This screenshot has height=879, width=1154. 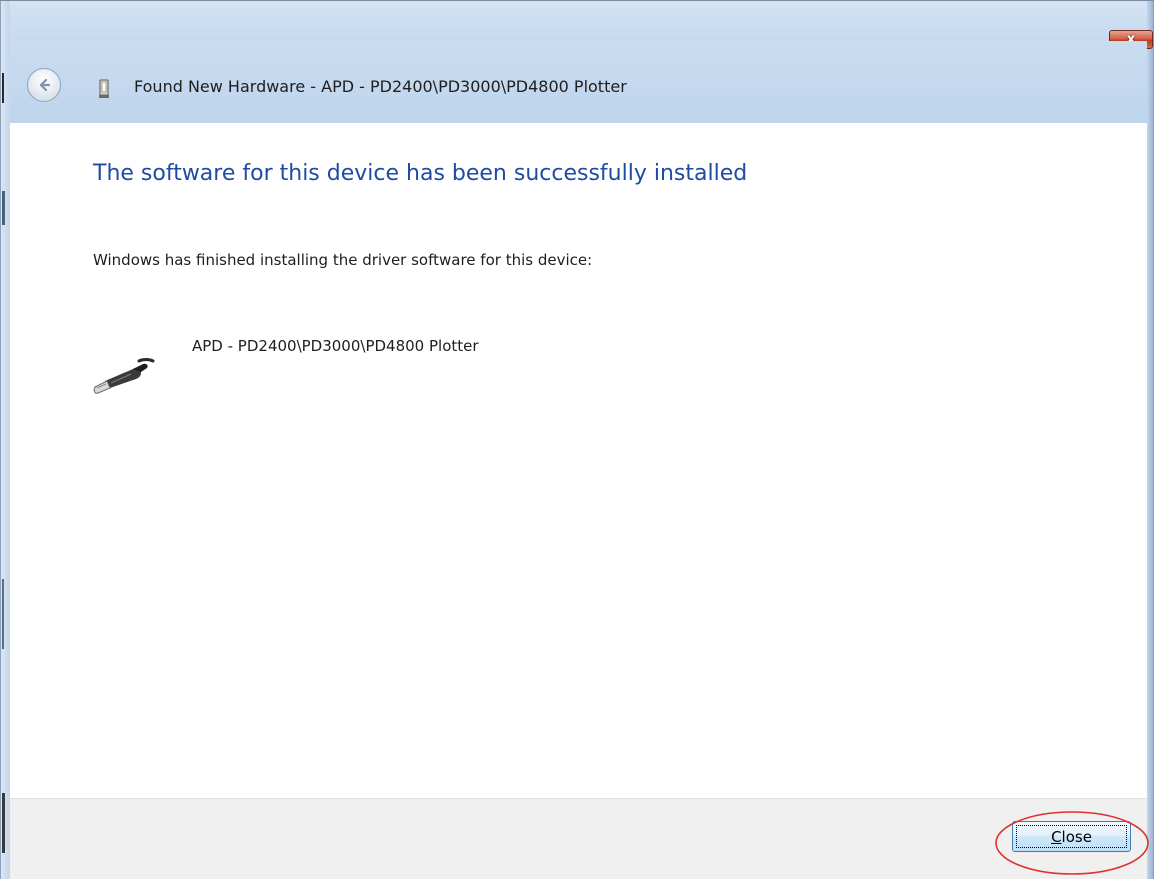 What do you see at coordinates (1150, 440) in the screenshot?
I see `right-window-edge` at bounding box center [1150, 440].